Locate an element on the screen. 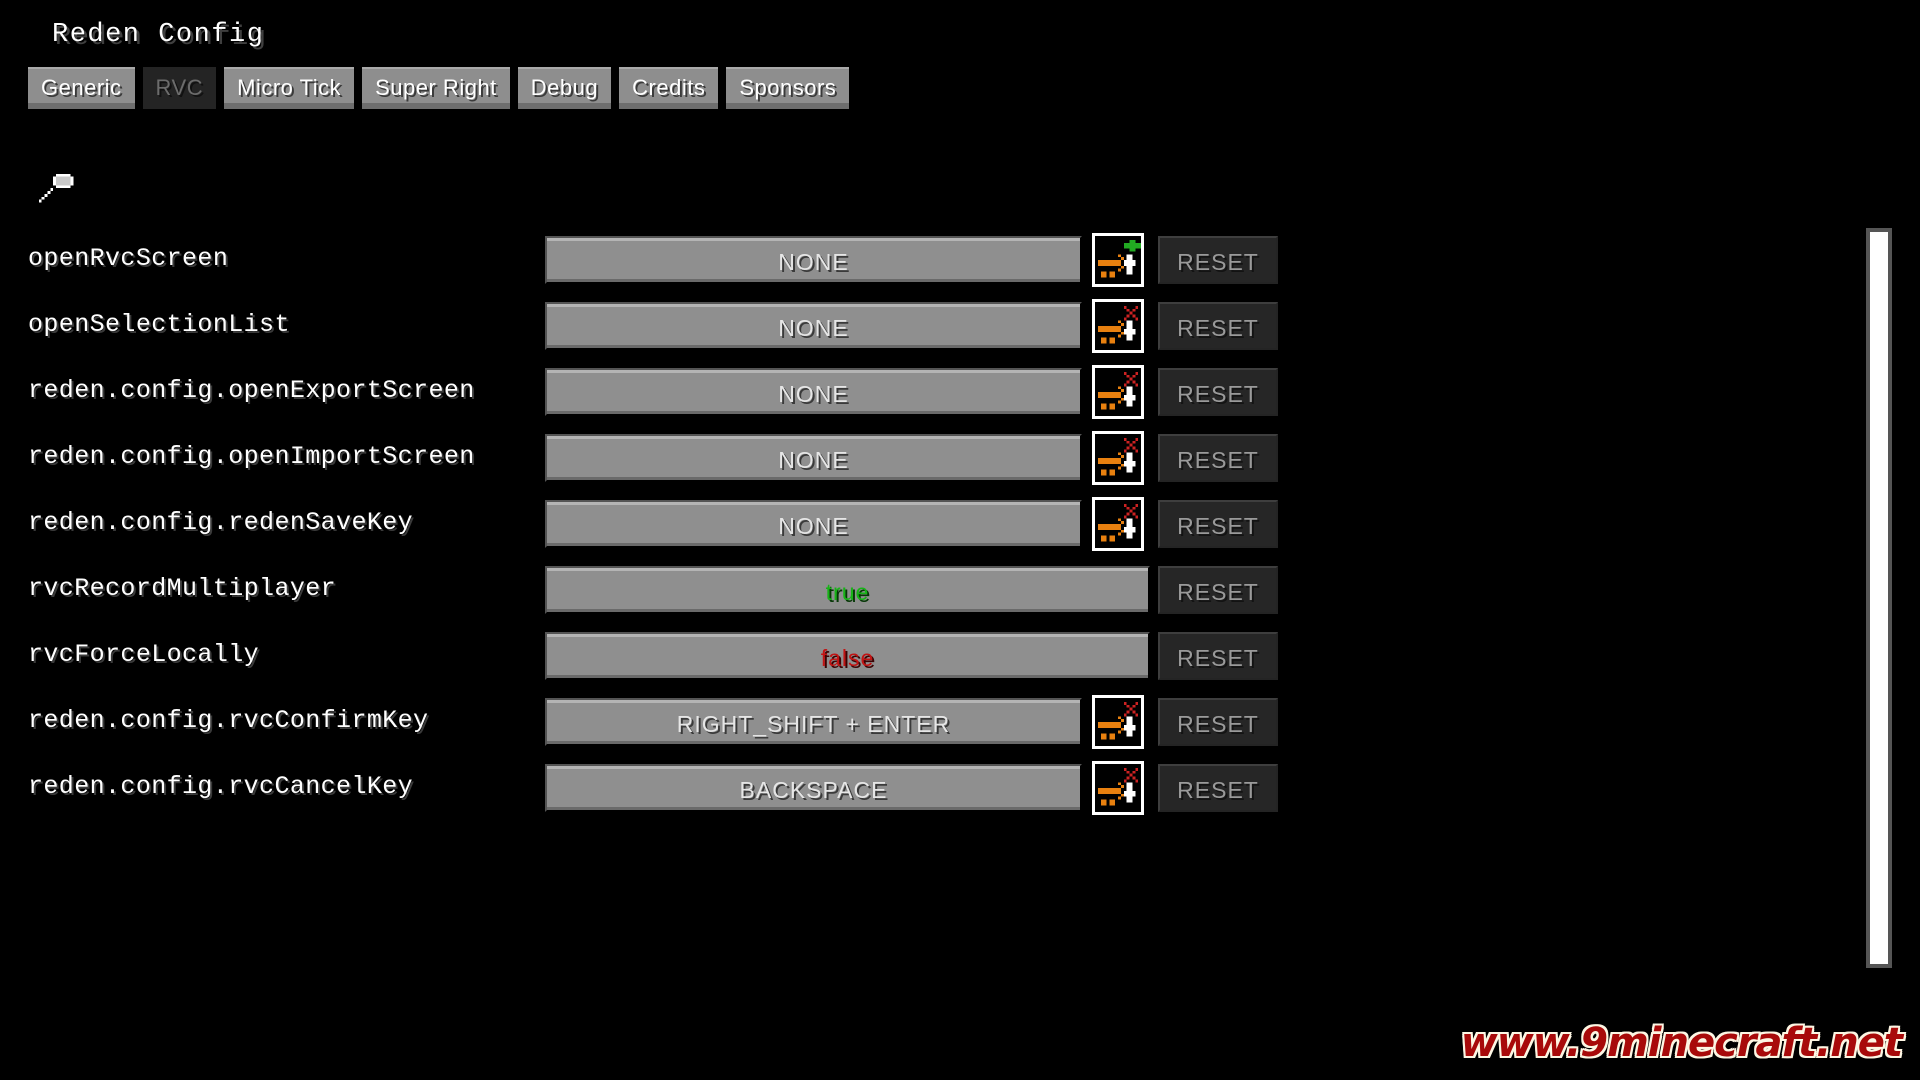  config-entry-row: reden.config.rvcCancelKey BACKSPACE RESET is located at coordinates (920, 789).